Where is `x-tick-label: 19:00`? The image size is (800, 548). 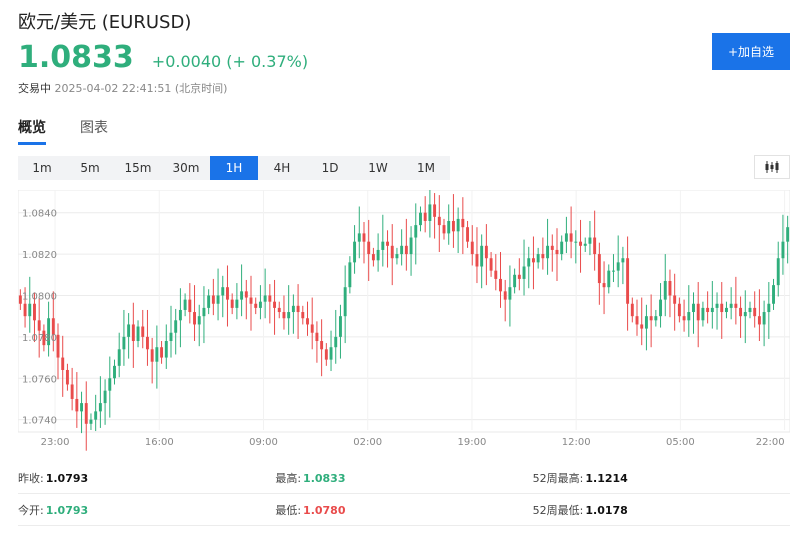 x-tick-label: 19:00 is located at coordinates (472, 442).